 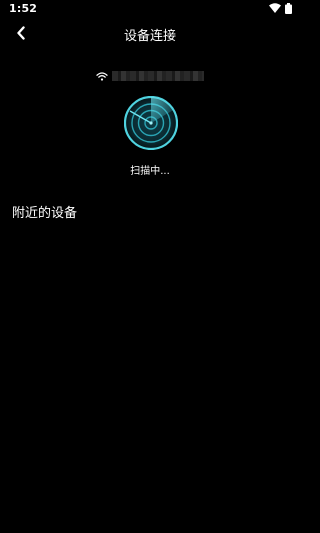 I want to click on radar-icon, so click(x=151, y=123).